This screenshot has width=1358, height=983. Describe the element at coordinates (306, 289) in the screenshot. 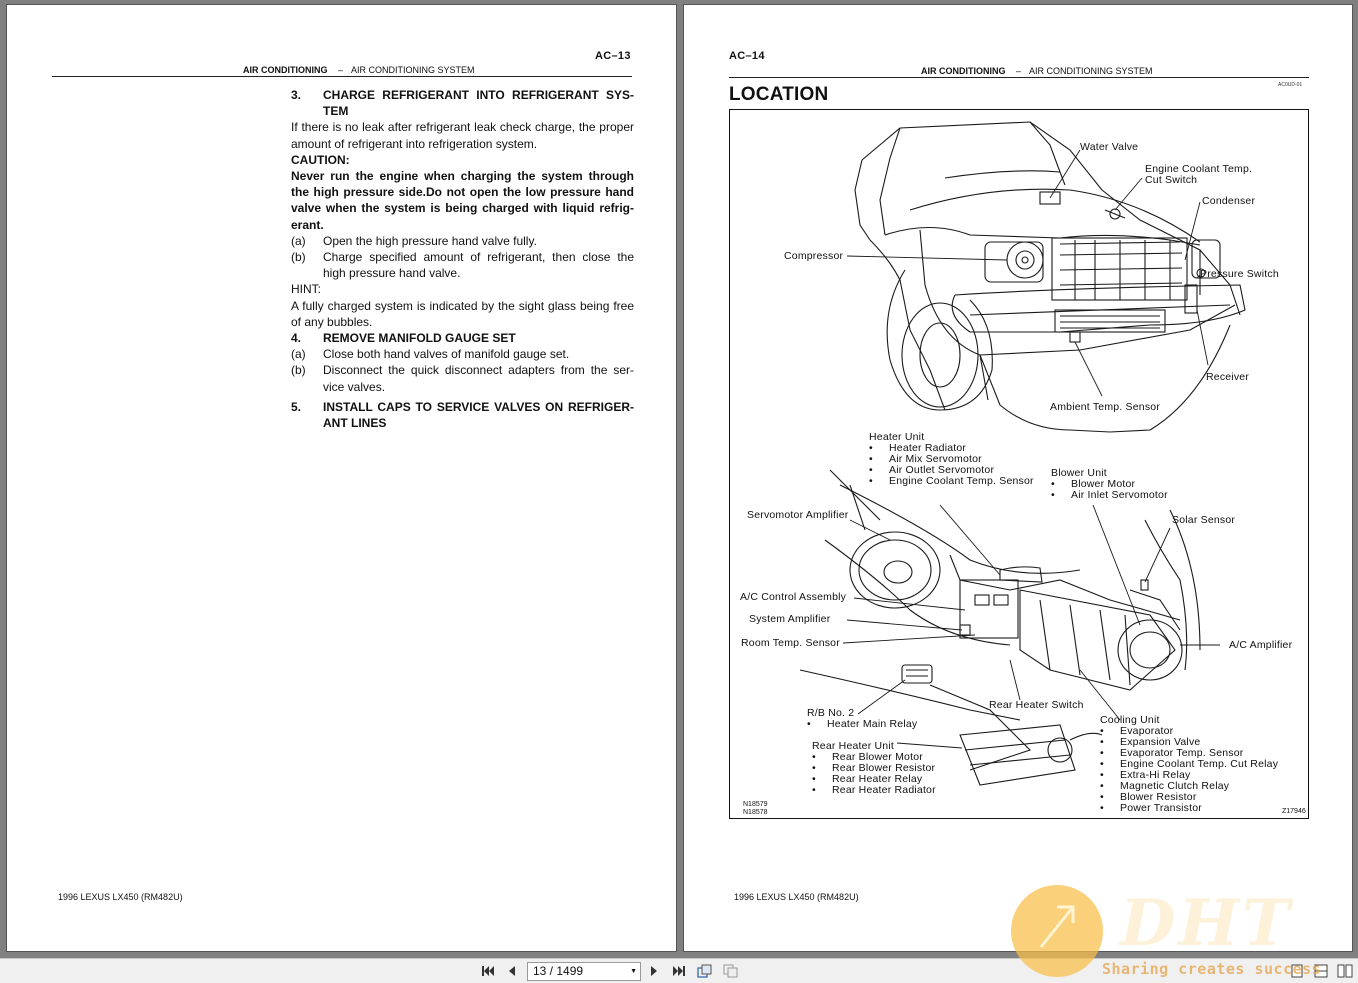

I see `hint-label: HINT:` at that location.